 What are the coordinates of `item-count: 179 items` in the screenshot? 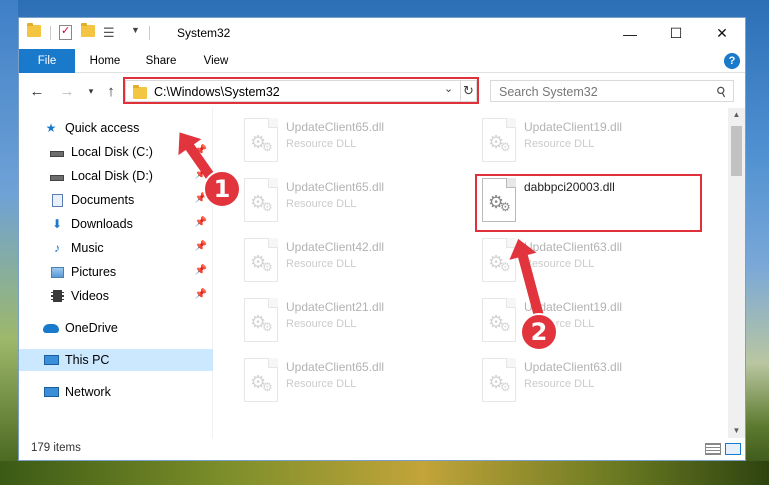 It's located at (56, 448).